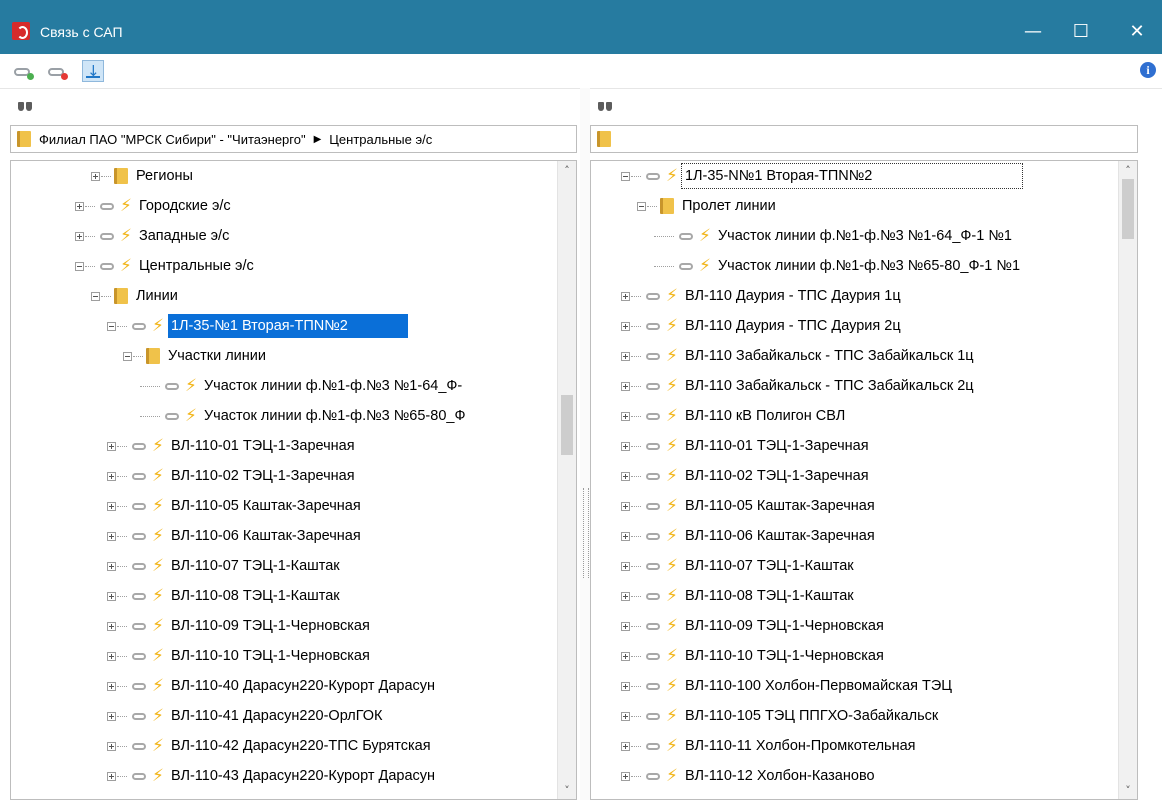 The width and height of the screenshot is (1162, 800). Describe the element at coordinates (803, 236) in the screenshot. I see `tree-node: ⚡ Участок линии ф.№1-ф.№3 №1-64_Ф-1 №1` at that location.